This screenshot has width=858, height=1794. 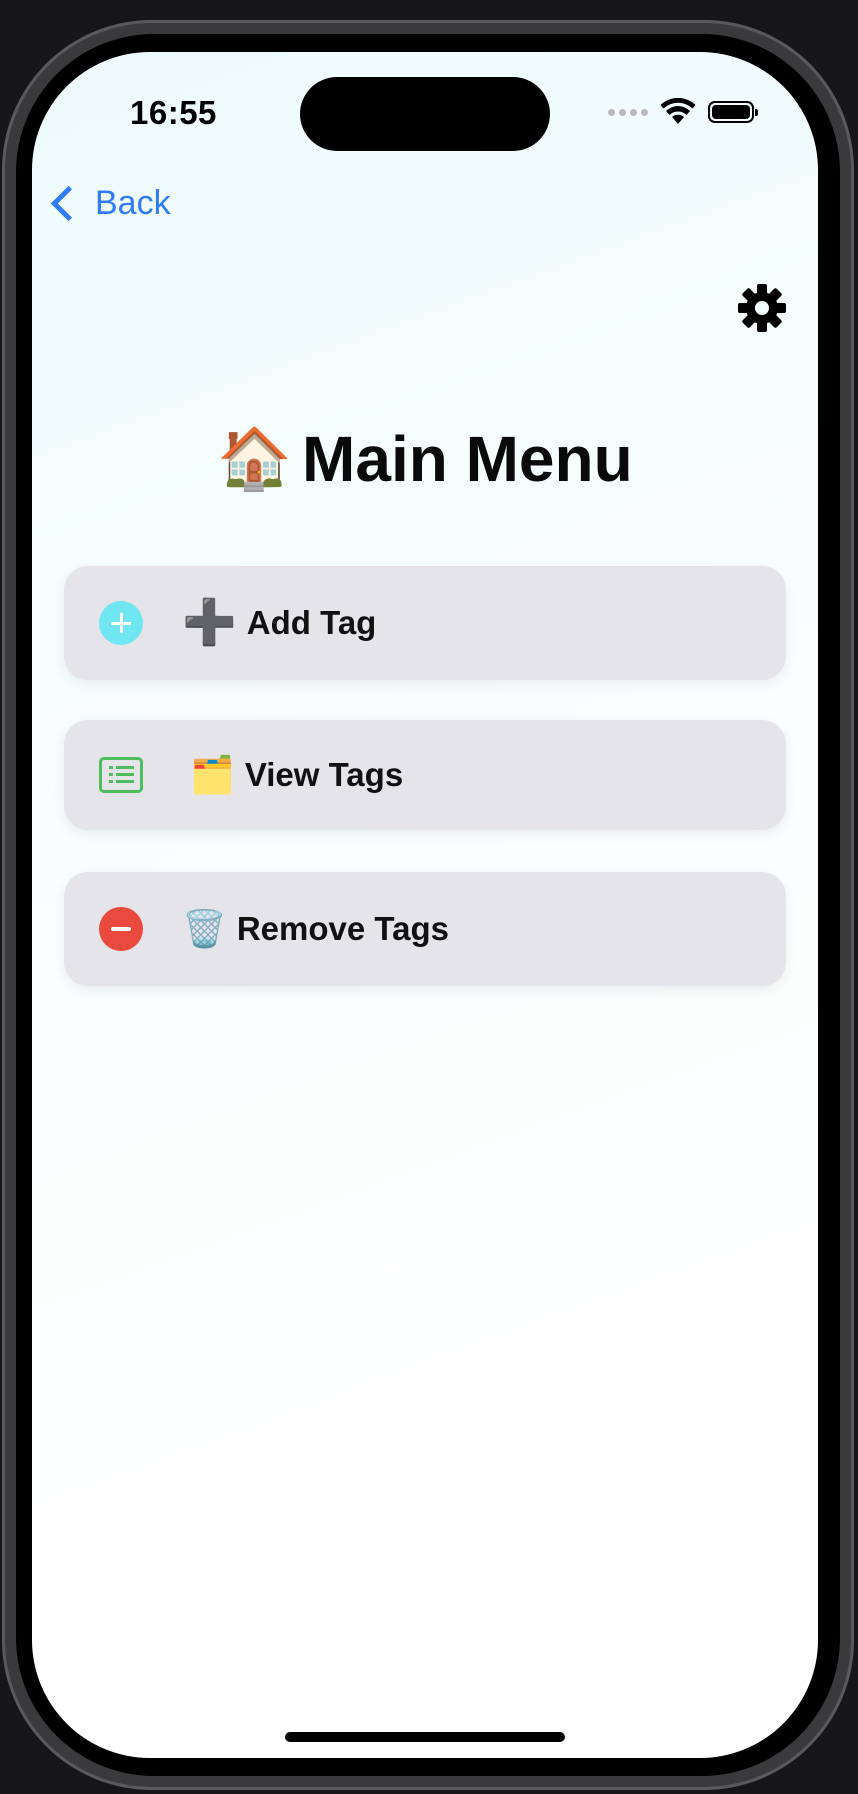 I want to click on page-title-text: Main Menu, so click(x=467, y=459).